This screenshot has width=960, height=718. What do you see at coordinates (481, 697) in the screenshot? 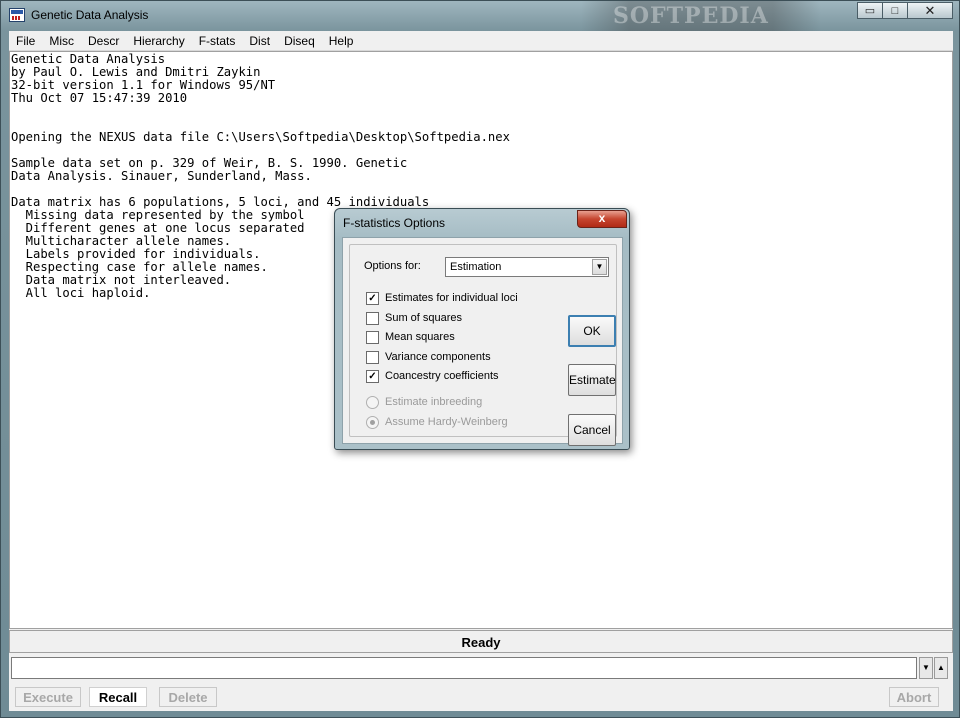
I see `command-button-bar: Execute Recall Delete Abort` at bounding box center [481, 697].